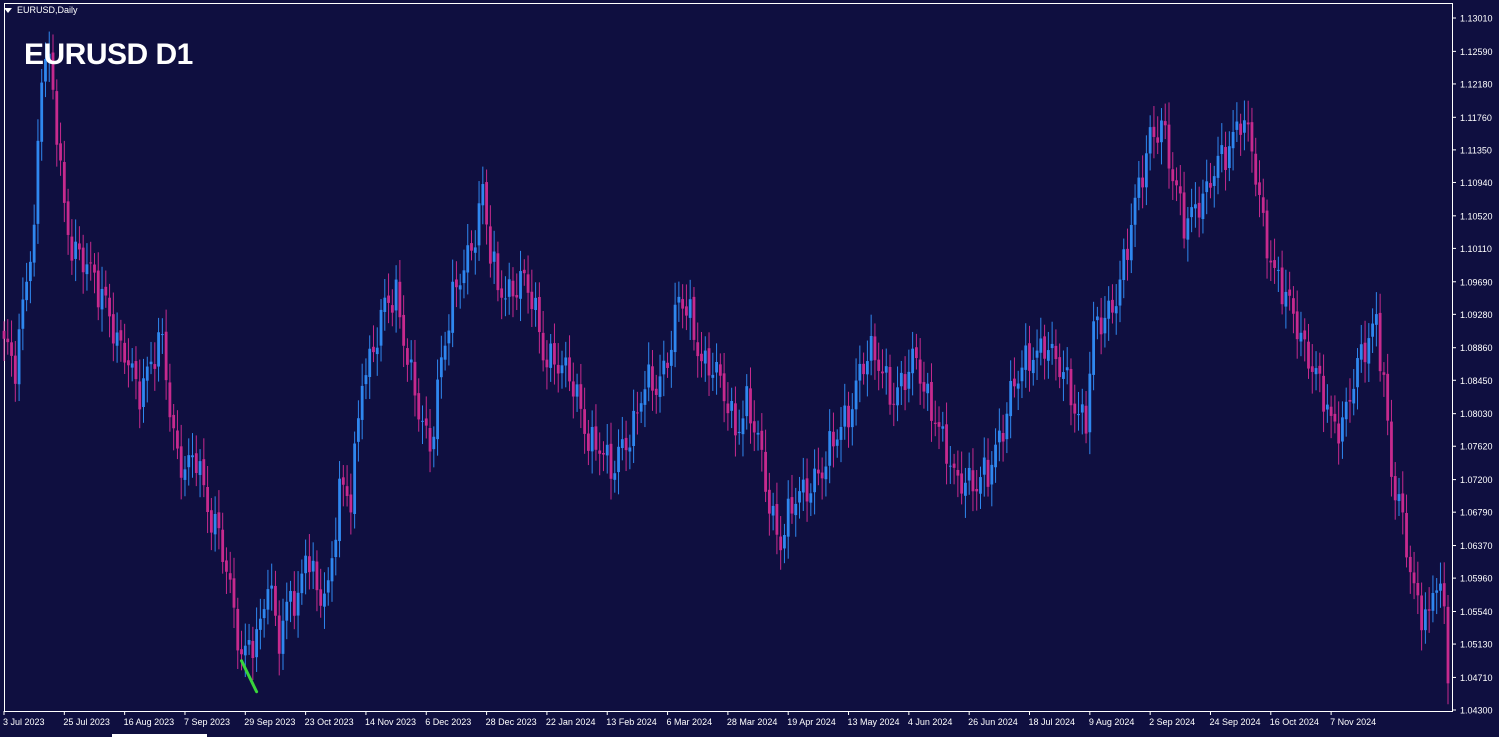 The height and width of the screenshot is (737, 1499). Describe the element at coordinates (1476, 282) in the screenshot. I see `y-tick-label: 1.09690` at that location.